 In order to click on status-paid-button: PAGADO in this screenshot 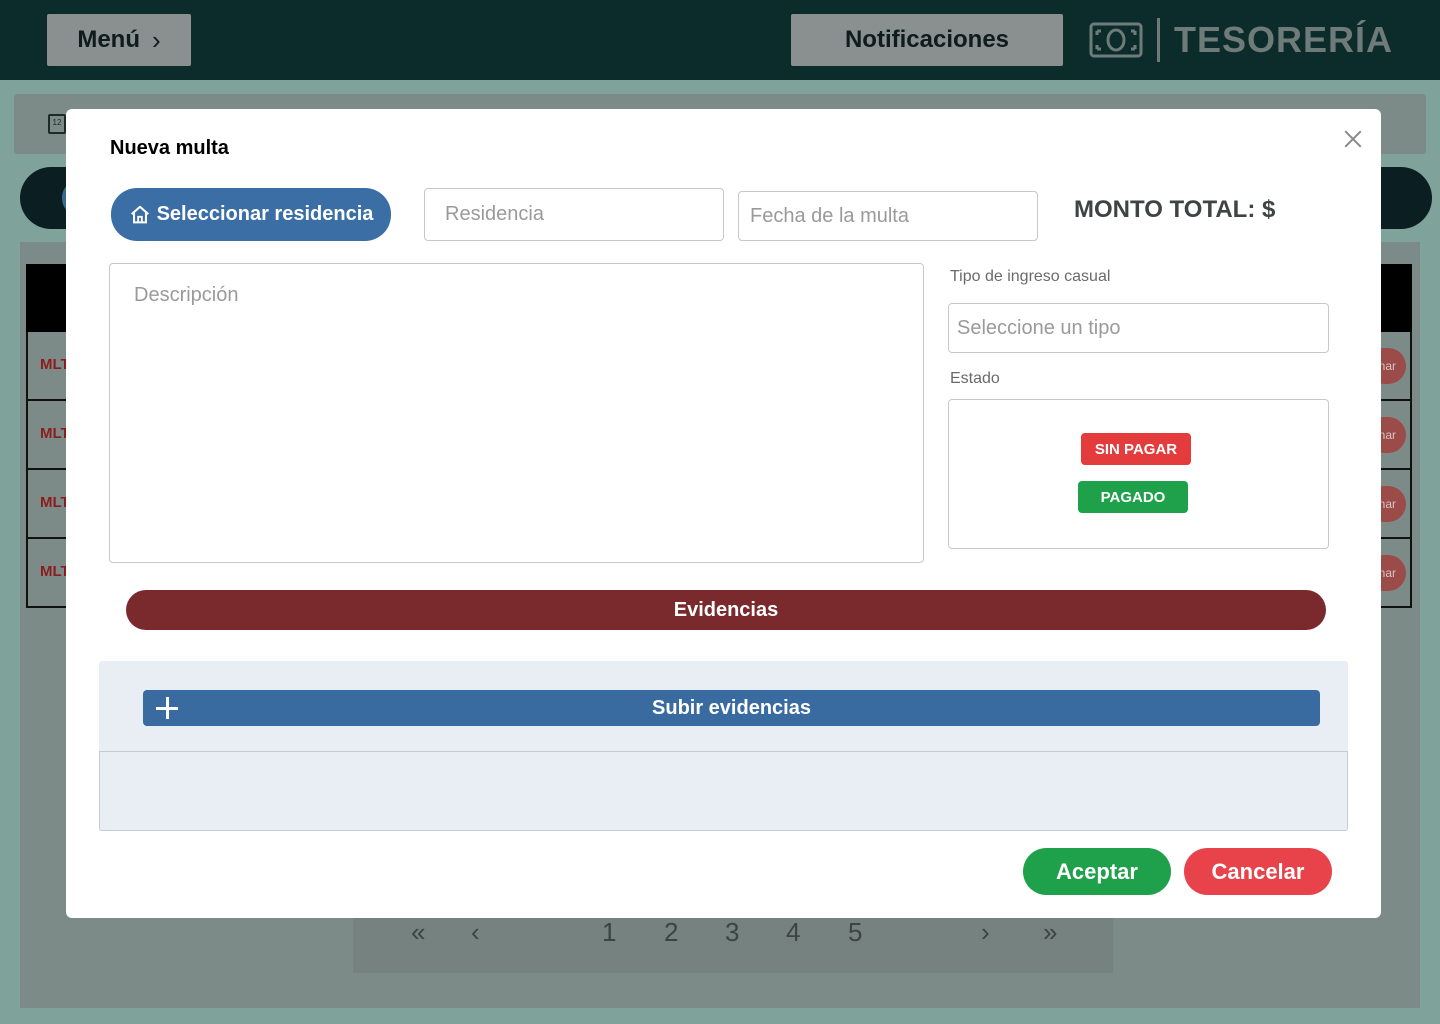, I will do `click(1133, 497)`.